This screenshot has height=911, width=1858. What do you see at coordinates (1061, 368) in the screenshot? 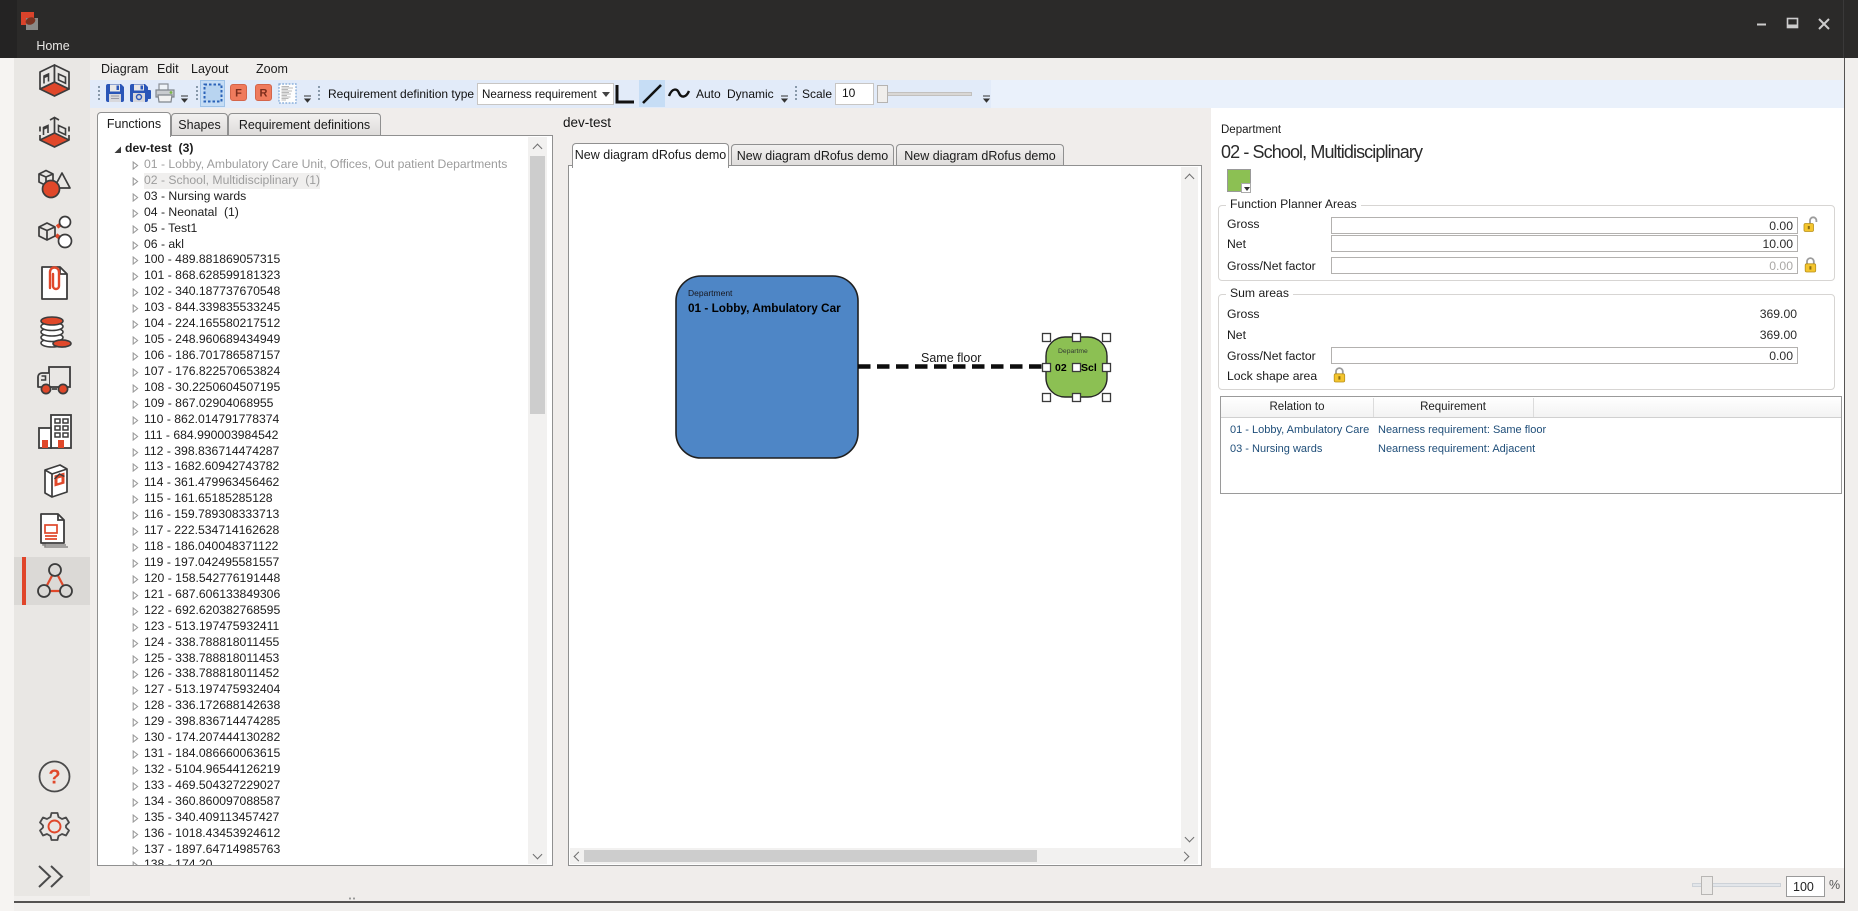
I see `svg-text: 02` at bounding box center [1061, 368].